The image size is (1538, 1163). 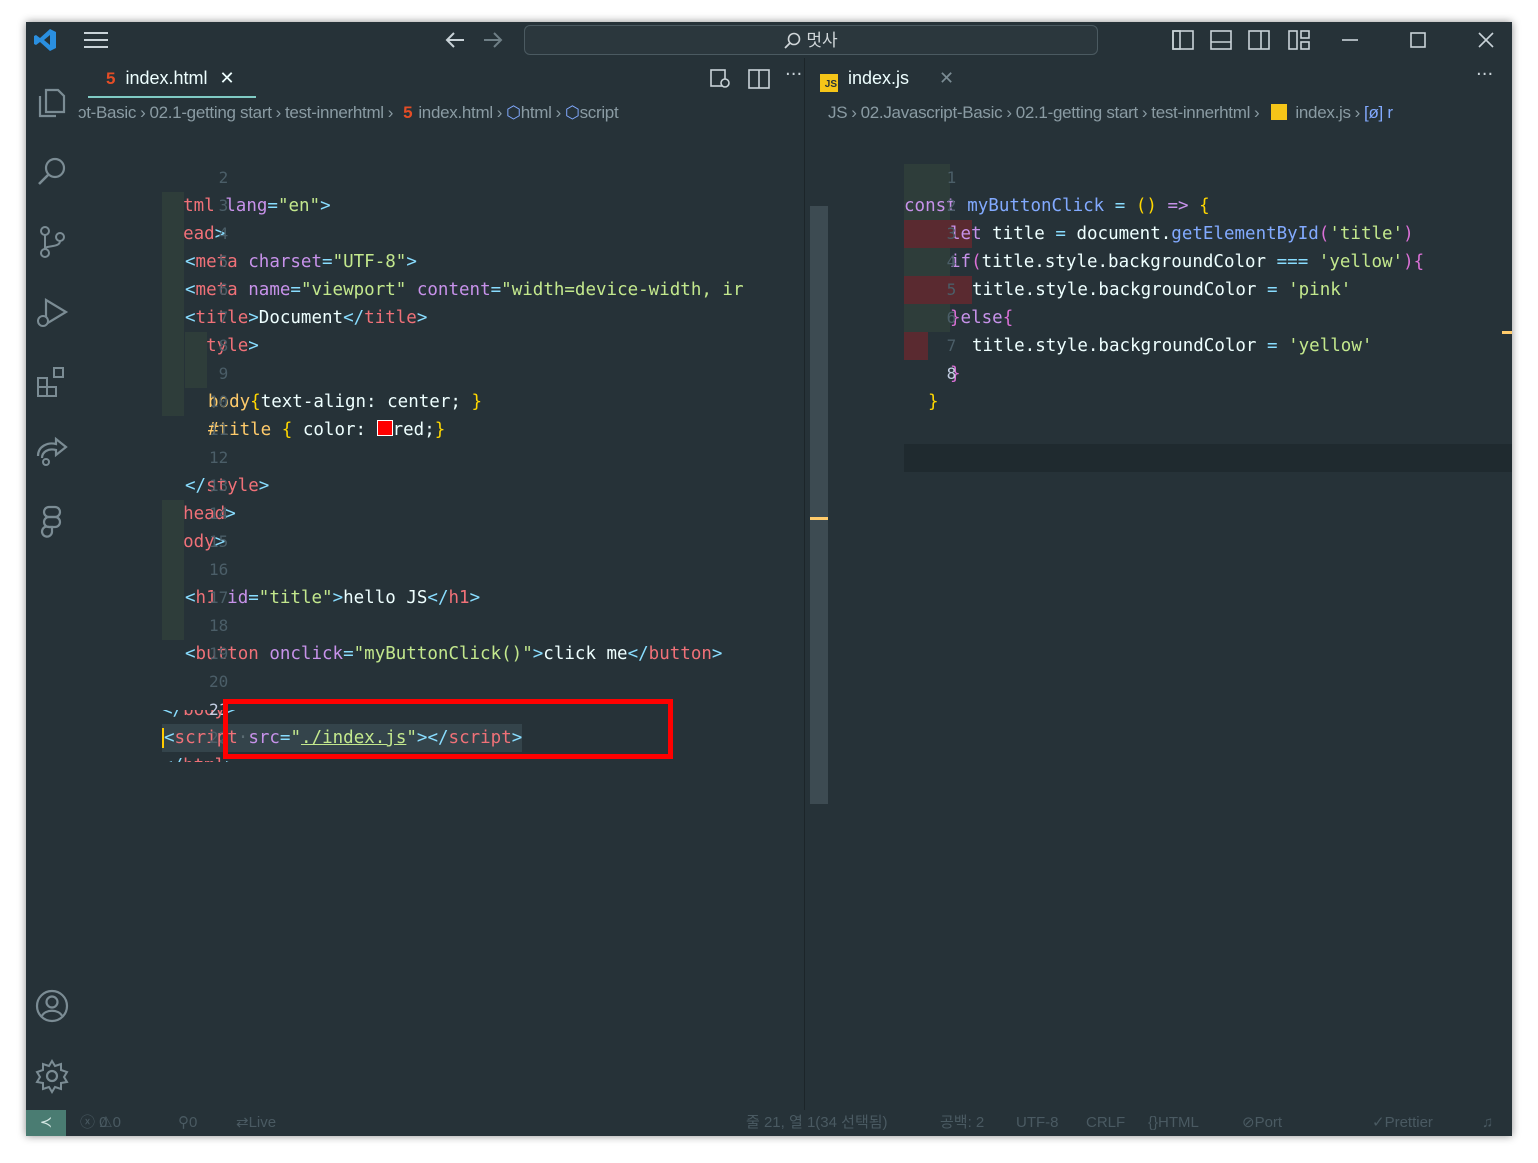 What do you see at coordinates (441, 372) in the screenshot?
I see `code-line: 9 body{text-align: center; }` at bounding box center [441, 372].